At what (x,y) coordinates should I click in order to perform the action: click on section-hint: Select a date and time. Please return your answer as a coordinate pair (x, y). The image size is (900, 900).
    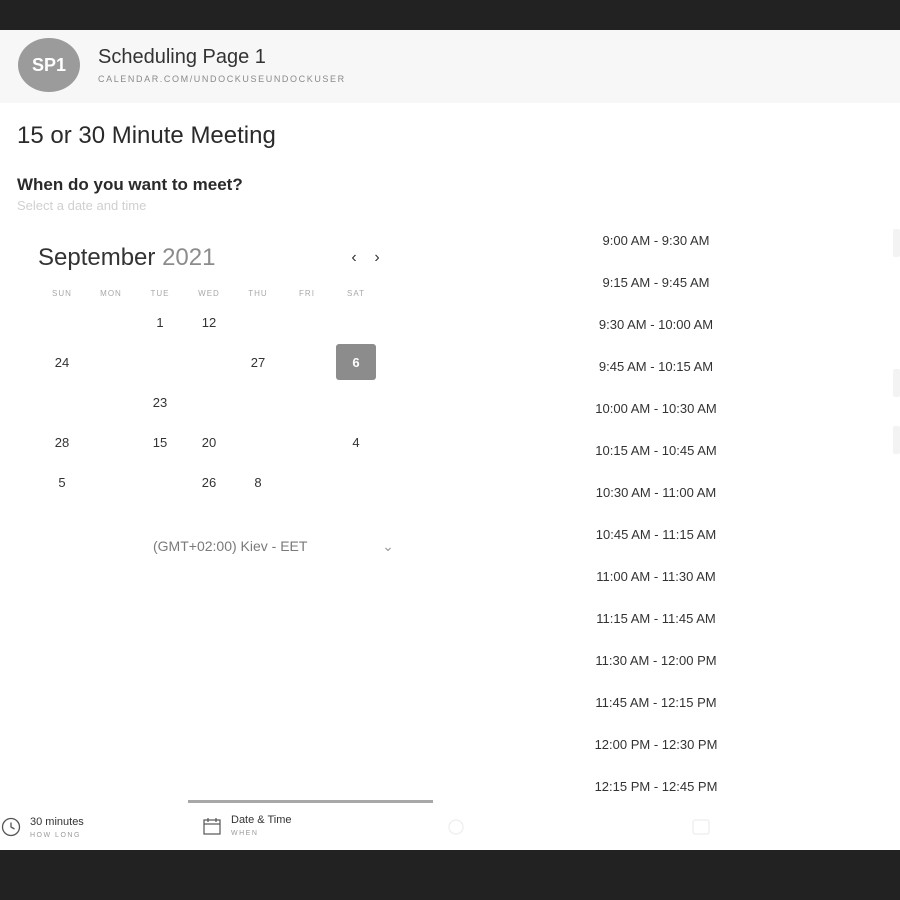
    Looking at the image, I should click on (82, 205).